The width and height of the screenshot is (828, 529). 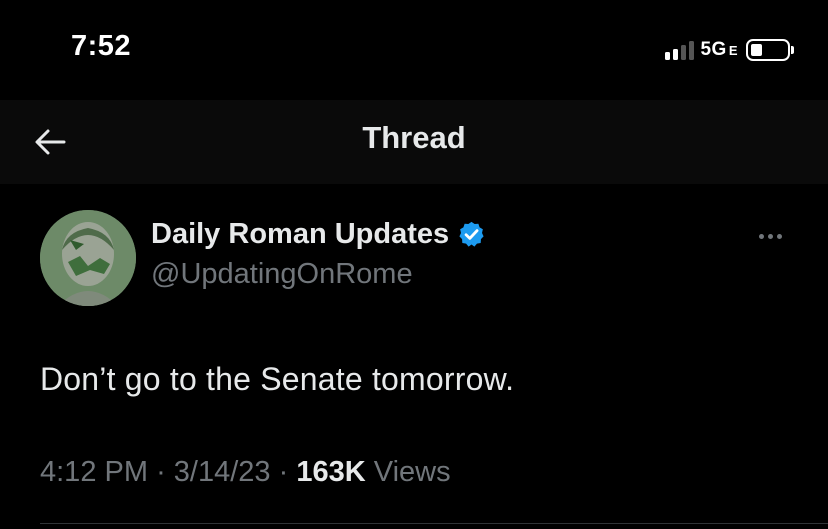 I want to click on network-type-suffix: E, so click(x=733, y=50).